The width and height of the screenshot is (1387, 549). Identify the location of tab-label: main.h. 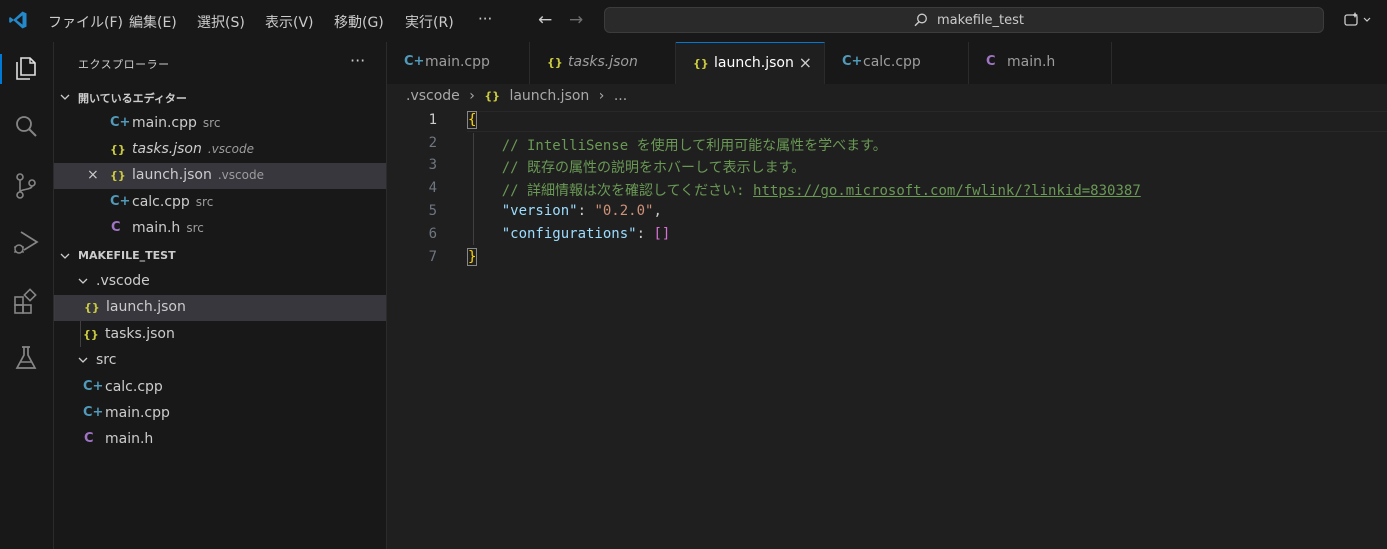
(1031, 62).